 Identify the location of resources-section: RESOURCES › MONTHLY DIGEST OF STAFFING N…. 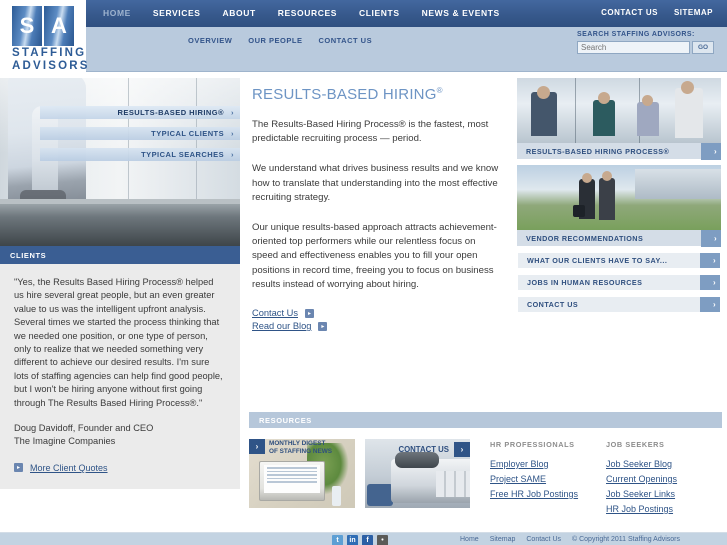
(485, 465).